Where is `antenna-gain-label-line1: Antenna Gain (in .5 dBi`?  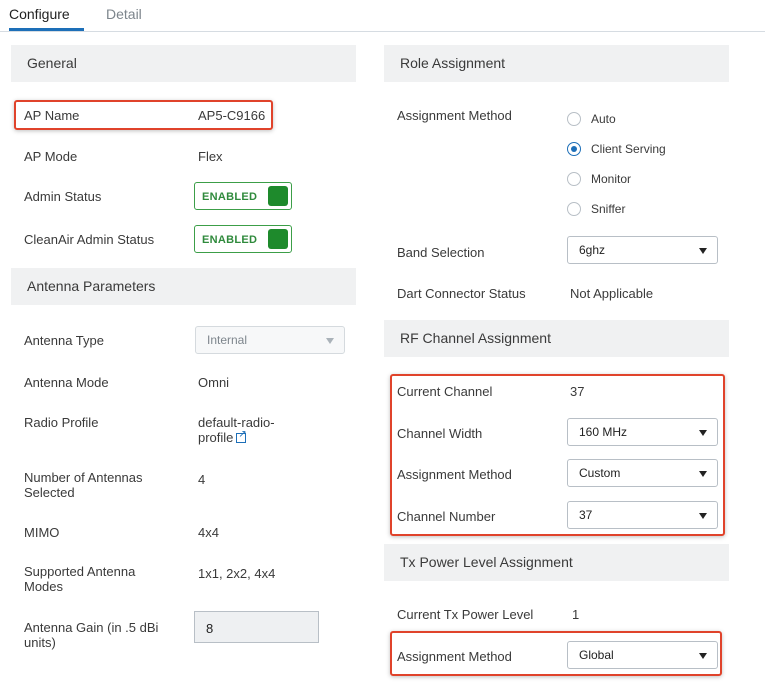 antenna-gain-label-line1: Antenna Gain (in .5 dBi is located at coordinates (91, 627).